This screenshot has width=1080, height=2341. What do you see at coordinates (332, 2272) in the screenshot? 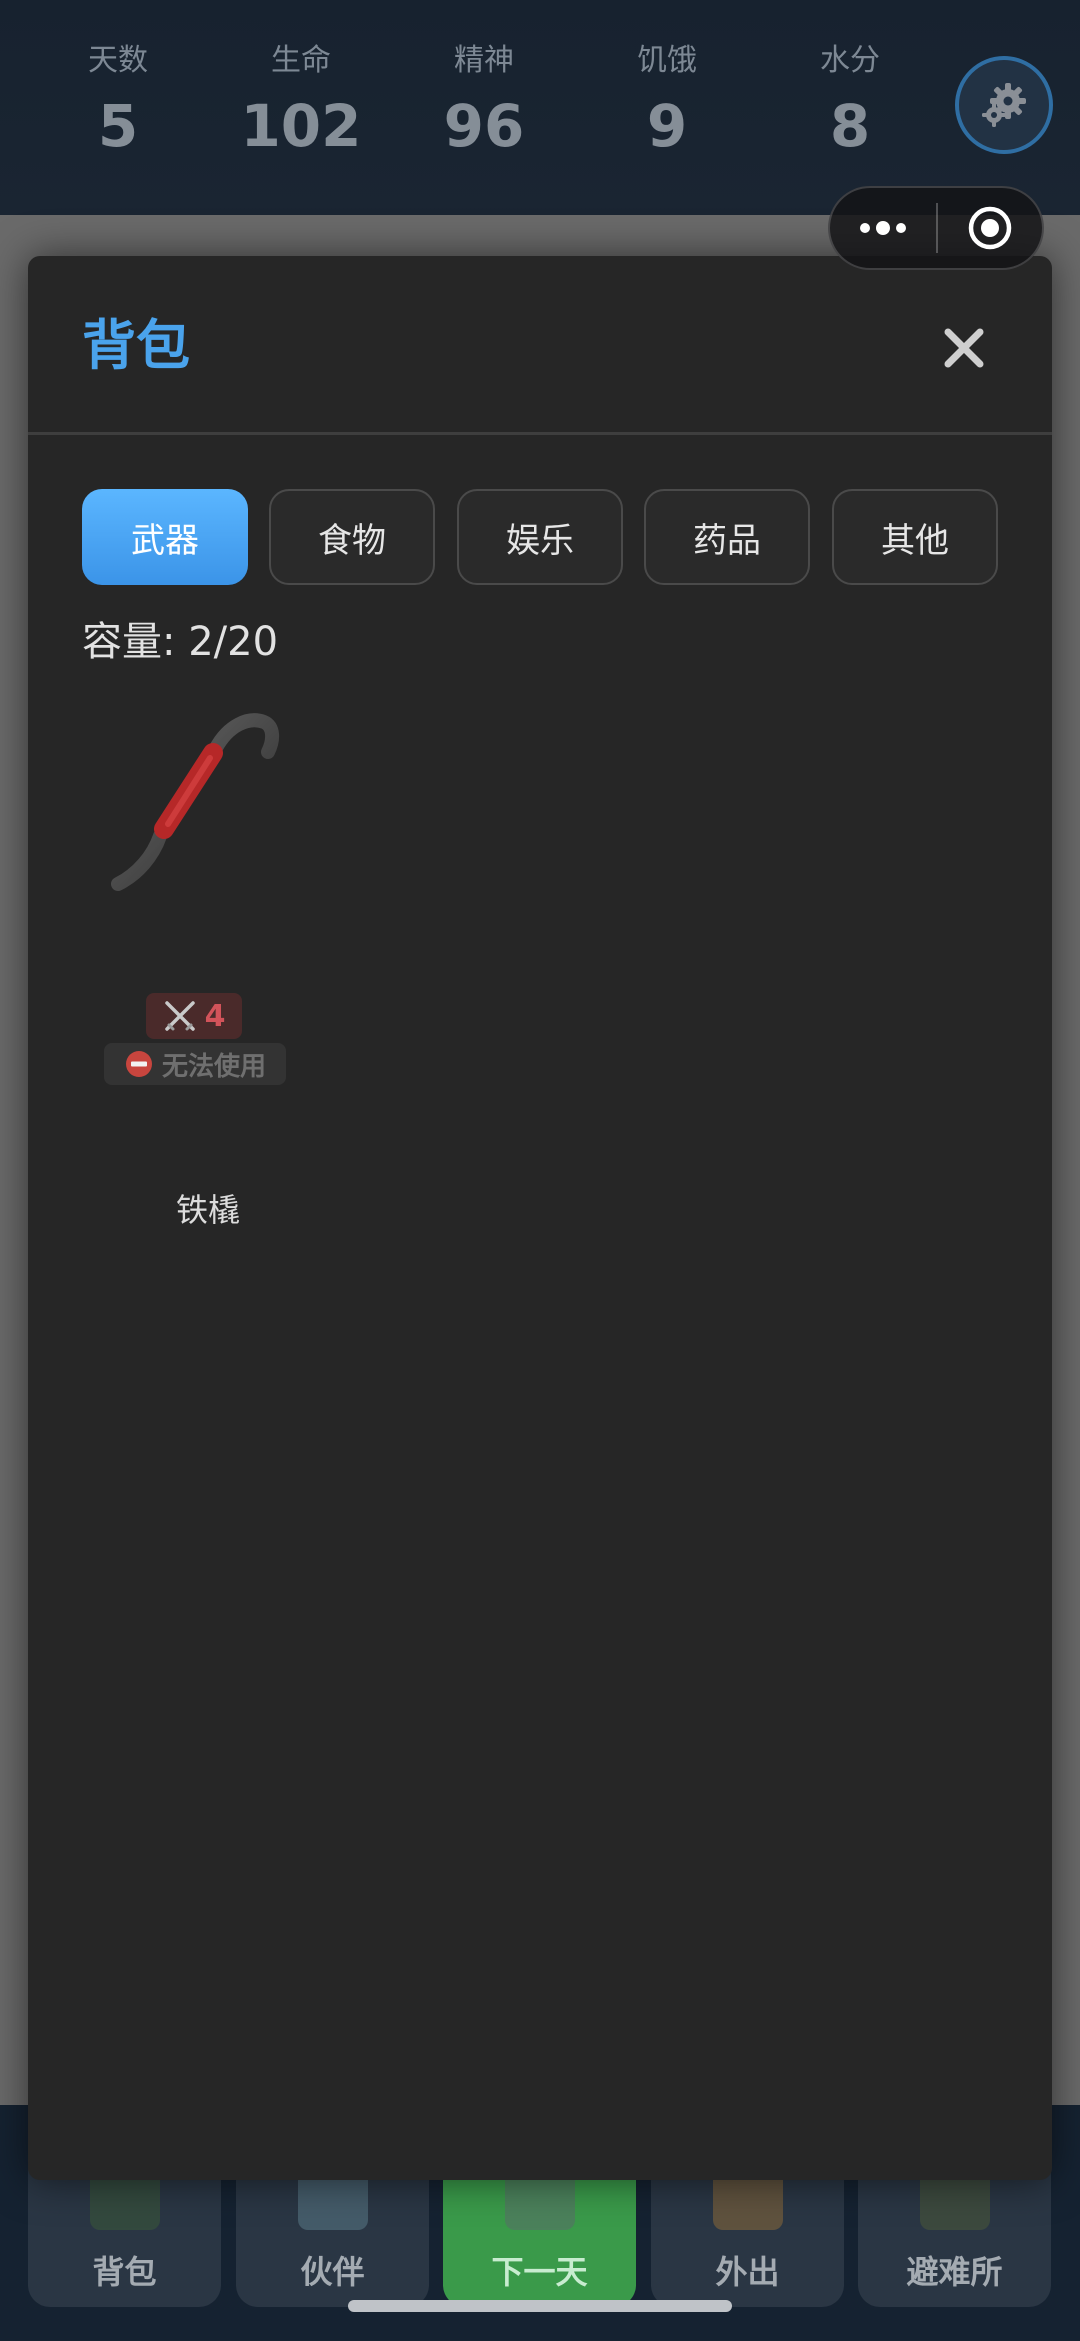
I see `nav-label: 伙伴` at bounding box center [332, 2272].